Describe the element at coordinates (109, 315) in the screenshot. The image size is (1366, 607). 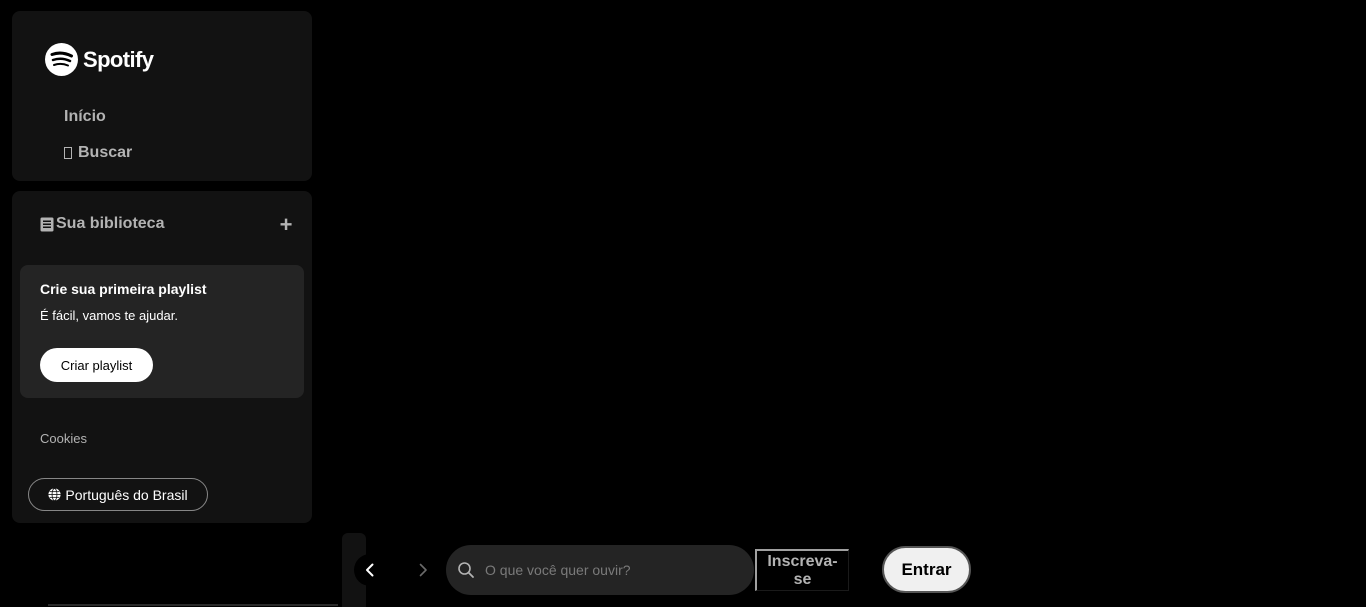
I see `card-subtitle: É fácil, vamos te ajudar.` at that location.